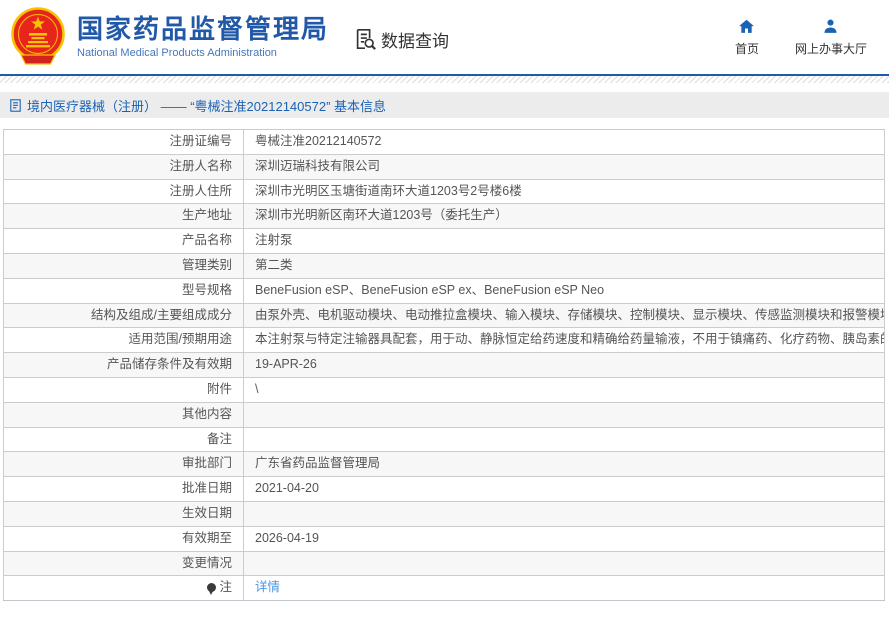 Image resolution: width=889 pixels, height=628 pixels. I want to click on table-row: 审批部门 广东省药品监督管理局, so click(444, 464).